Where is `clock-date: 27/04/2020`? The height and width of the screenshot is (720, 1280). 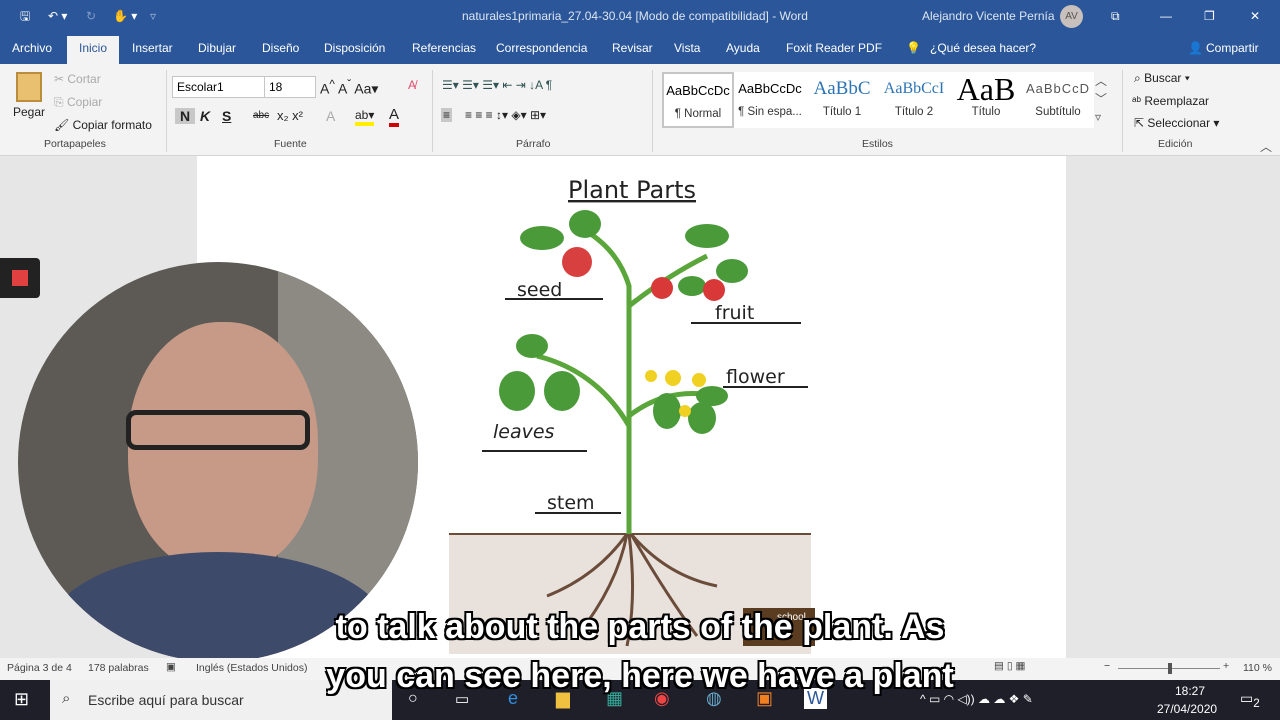 clock-date: 27/04/2020 is located at coordinates (1187, 709).